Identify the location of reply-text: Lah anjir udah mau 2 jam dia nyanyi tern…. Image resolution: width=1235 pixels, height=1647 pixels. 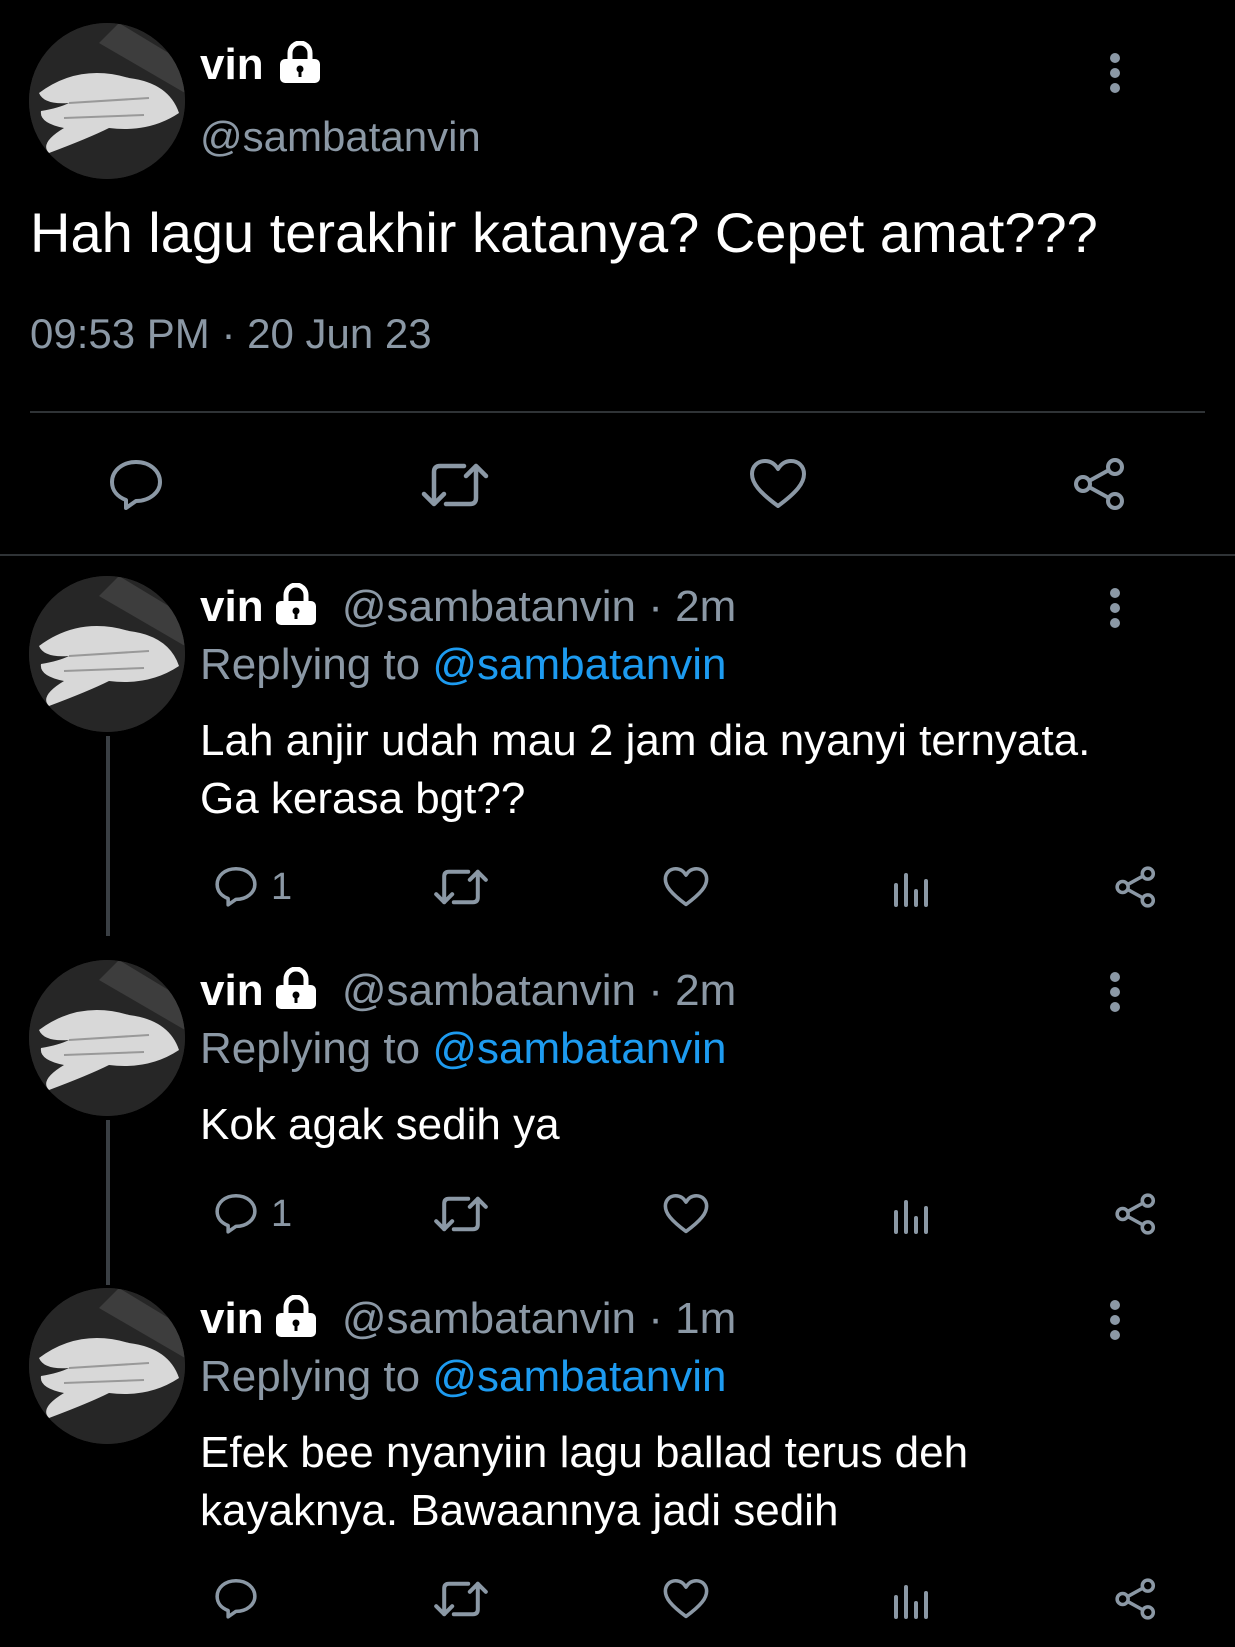
(645, 770).